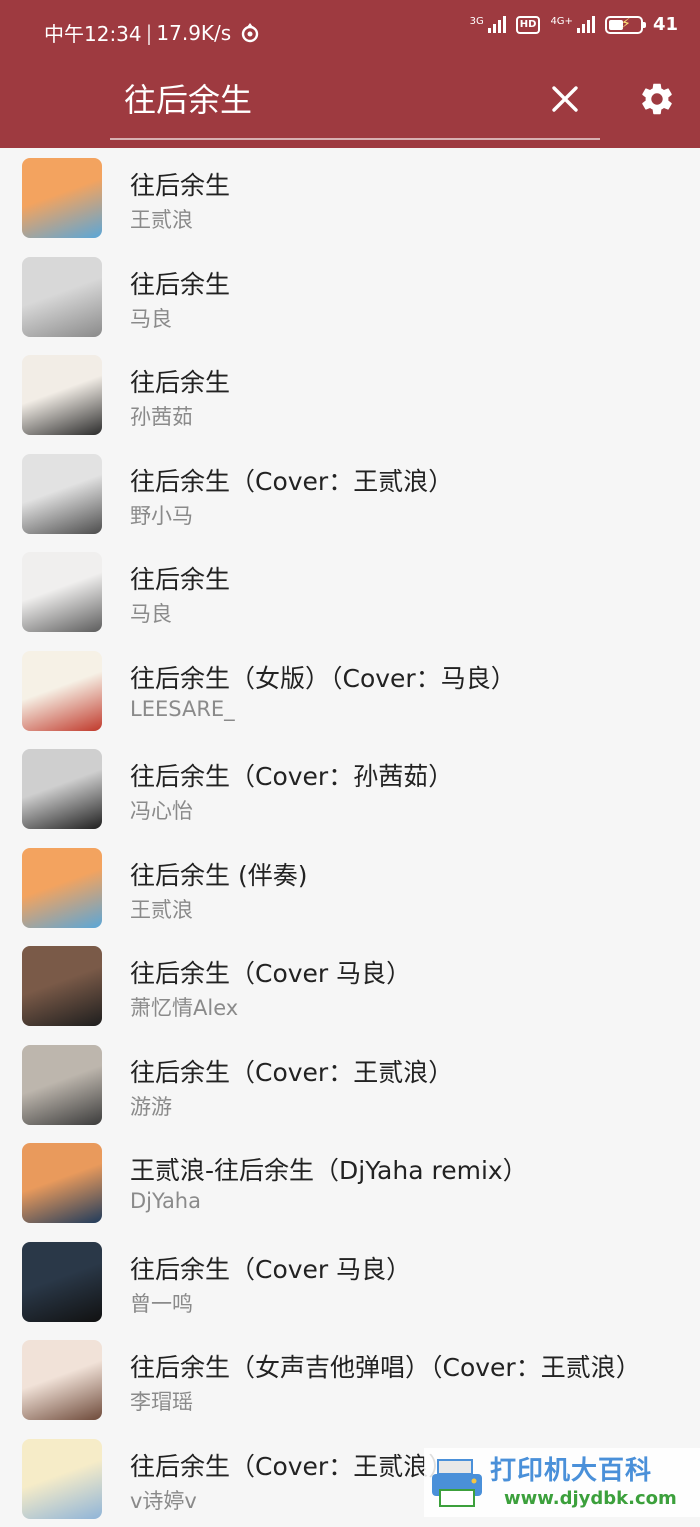  What do you see at coordinates (161, 810) in the screenshot?
I see `song-artist: 冯心怡` at bounding box center [161, 810].